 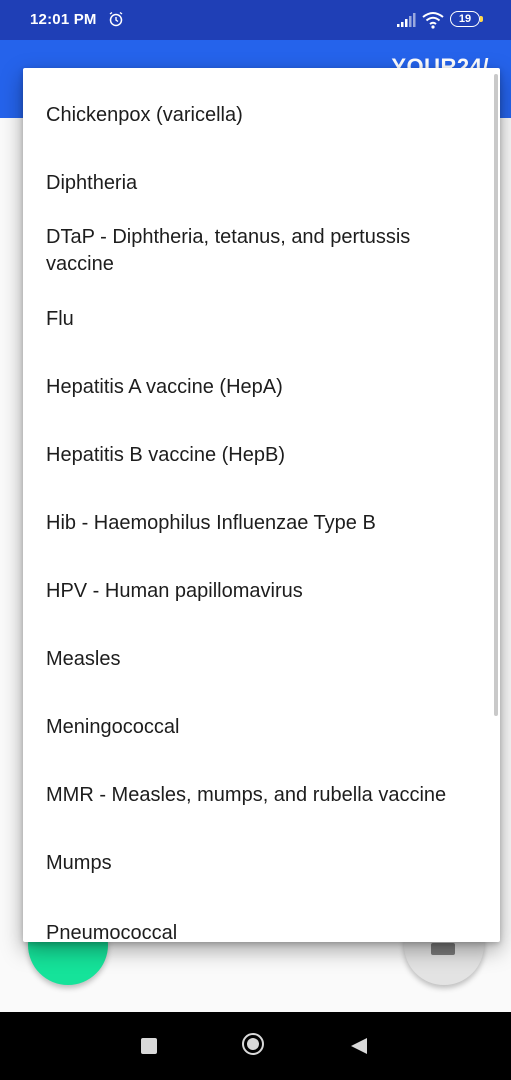 I want to click on wifi-icon, so click(x=433, y=20).